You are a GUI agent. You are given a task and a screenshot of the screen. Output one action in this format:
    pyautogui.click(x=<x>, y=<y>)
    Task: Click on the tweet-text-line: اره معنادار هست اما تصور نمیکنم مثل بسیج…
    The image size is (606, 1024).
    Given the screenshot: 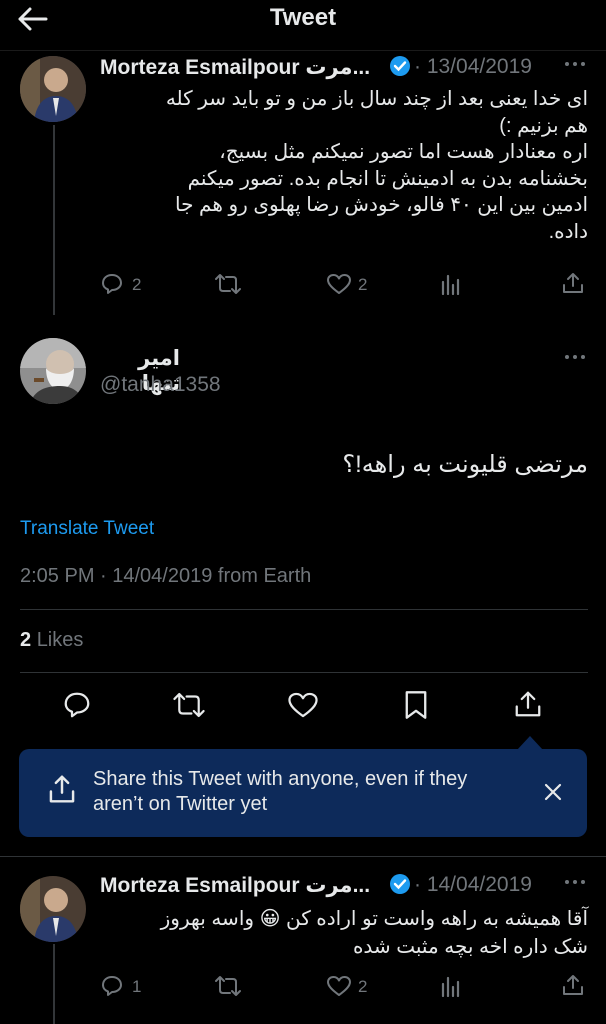 What is the action you would take?
    pyautogui.click(x=403, y=152)
    